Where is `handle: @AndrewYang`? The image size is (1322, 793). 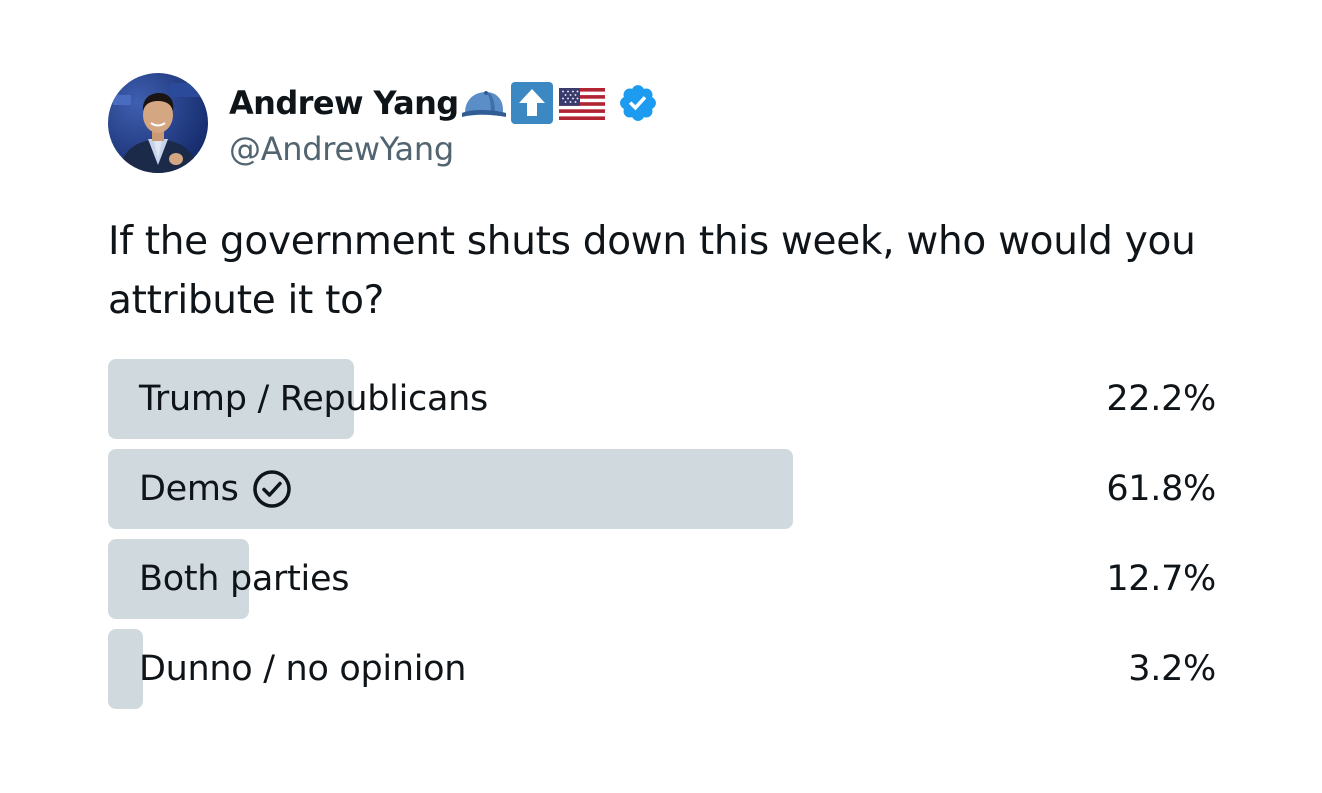
handle: @AndrewYang is located at coordinates (444, 149).